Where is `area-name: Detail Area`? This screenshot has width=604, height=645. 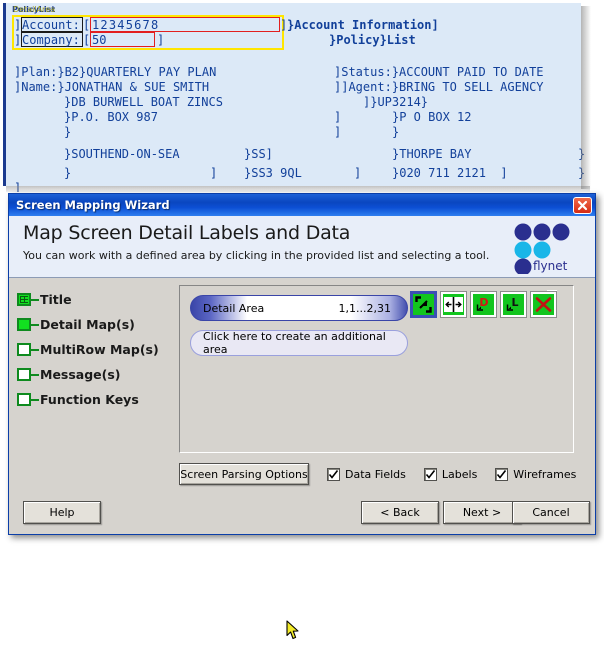 area-name: Detail Area is located at coordinates (234, 308).